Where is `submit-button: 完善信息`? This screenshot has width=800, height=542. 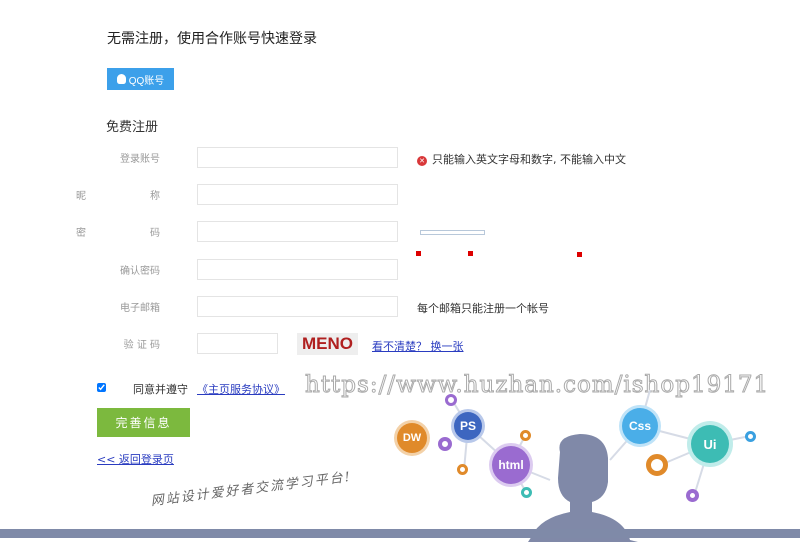
submit-button: 完善信息 is located at coordinates (143, 422).